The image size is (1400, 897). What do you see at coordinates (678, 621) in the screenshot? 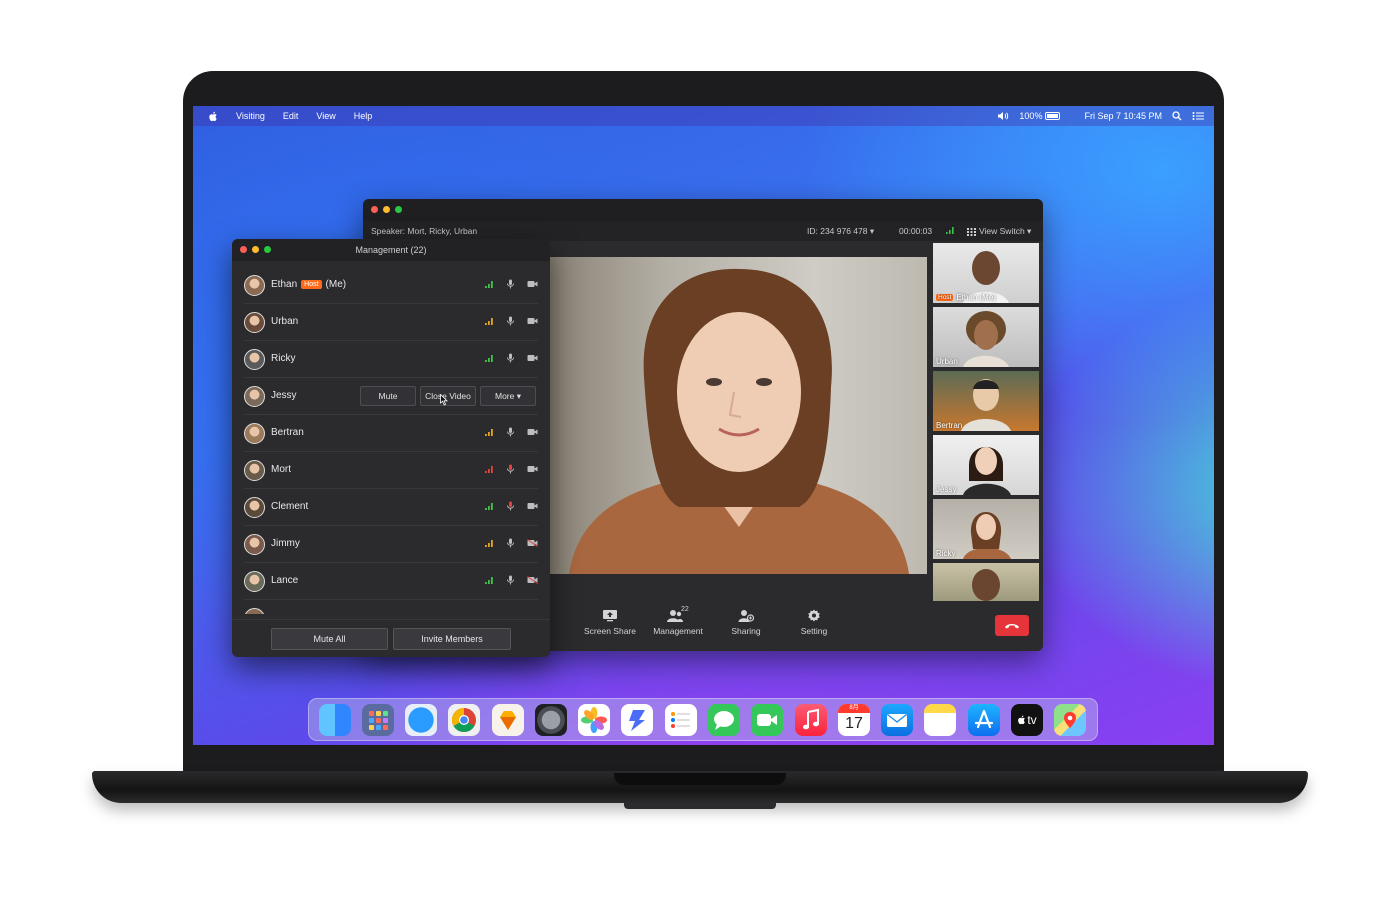
I see `management-button: 22 Management` at bounding box center [678, 621].